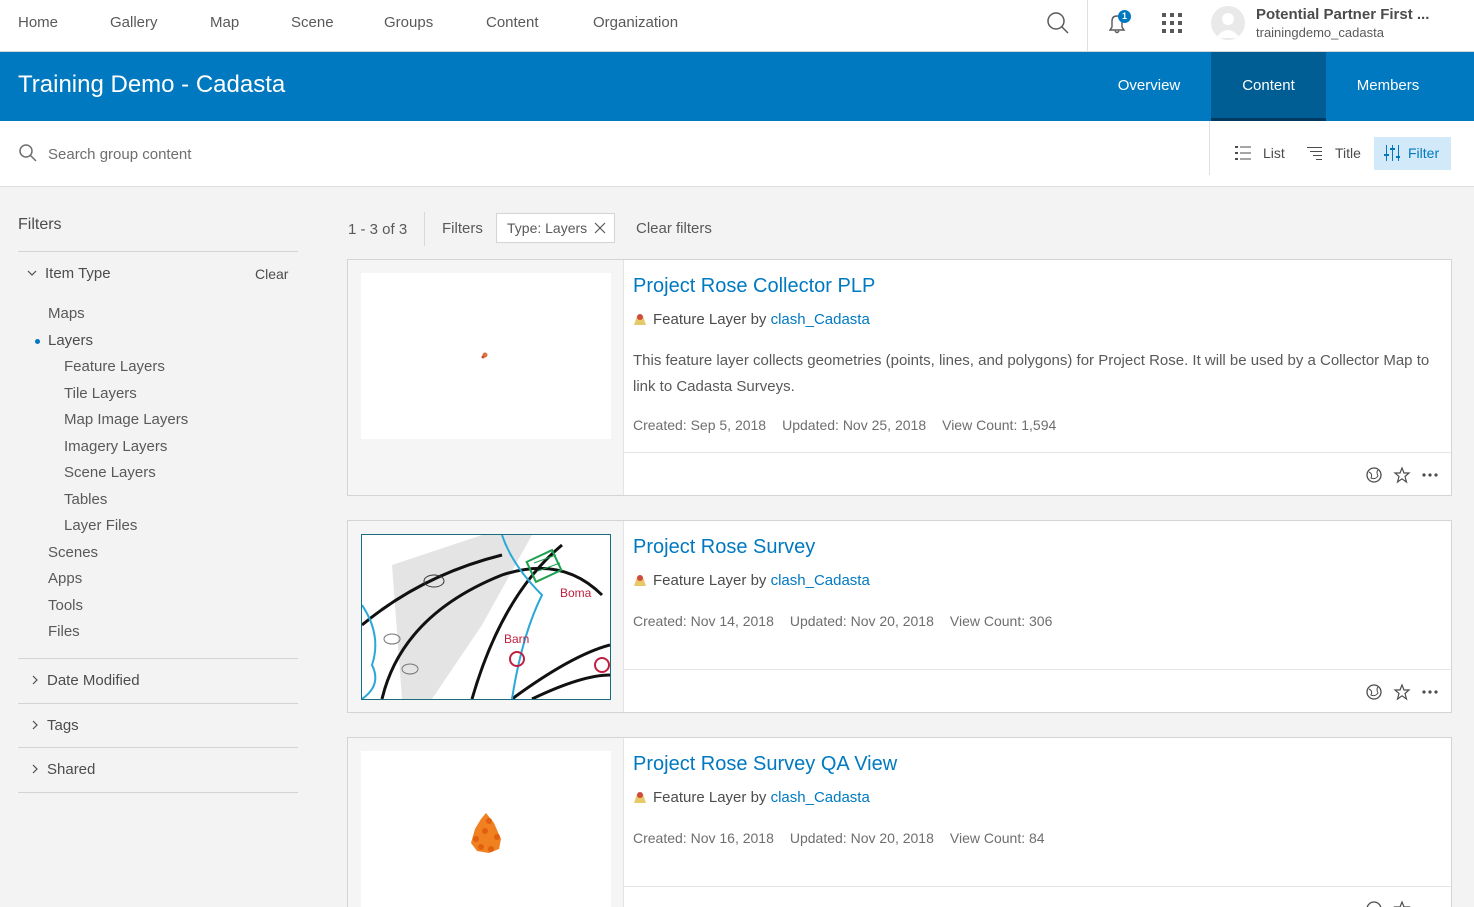 The height and width of the screenshot is (907, 1474). What do you see at coordinates (126, 419) in the screenshot?
I see `filter-map-image-layers: Map Image Layers` at bounding box center [126, 419].